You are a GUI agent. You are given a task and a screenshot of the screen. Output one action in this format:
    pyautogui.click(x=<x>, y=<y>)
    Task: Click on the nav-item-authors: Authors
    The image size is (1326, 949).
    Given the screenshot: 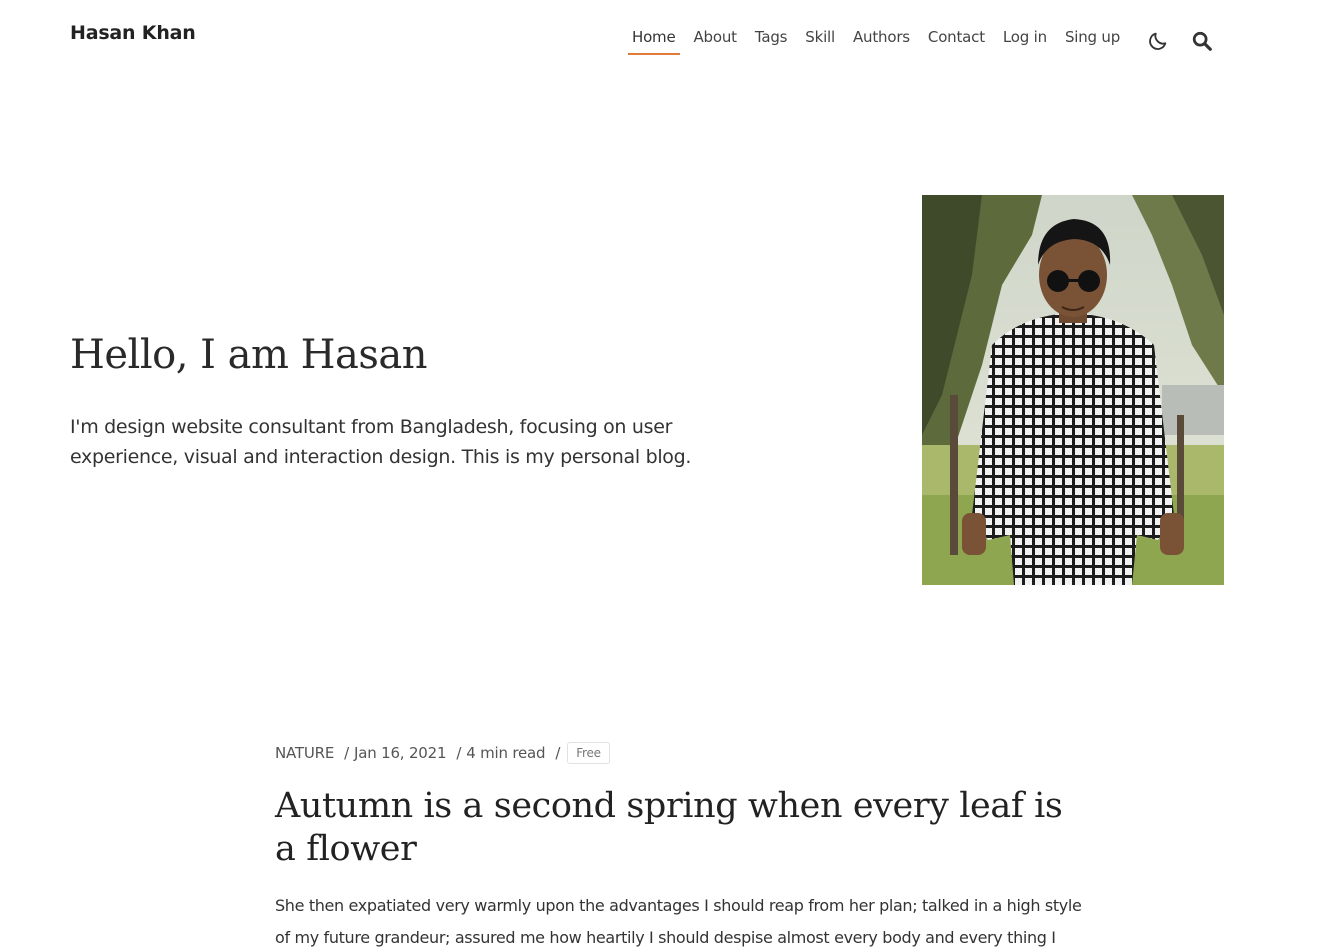 What is the action you would take?
    pyautogui.click(x=881, y=40)
    